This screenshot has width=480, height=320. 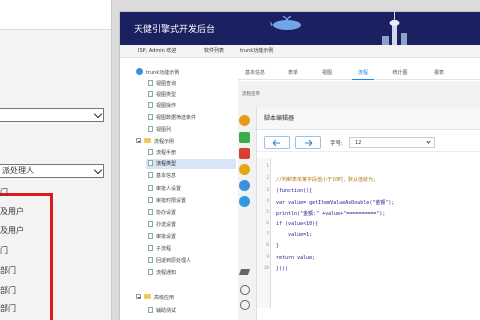 I want to click on sidebar-item: 协办设置, so click(x=162, y=213).